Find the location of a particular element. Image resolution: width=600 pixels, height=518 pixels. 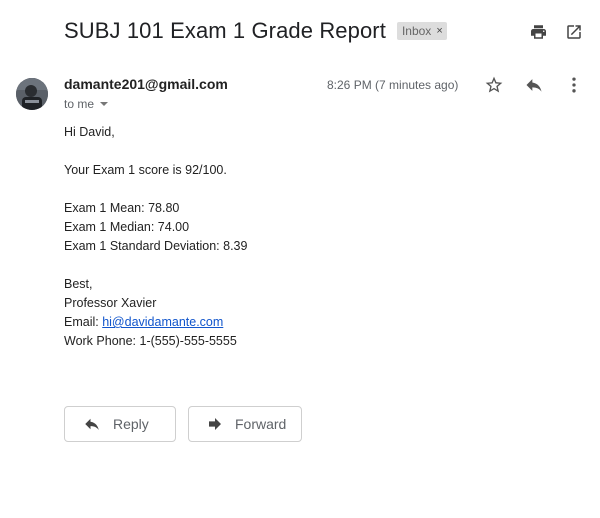

remove-label-icon: × is located at coordinates (439, 31).